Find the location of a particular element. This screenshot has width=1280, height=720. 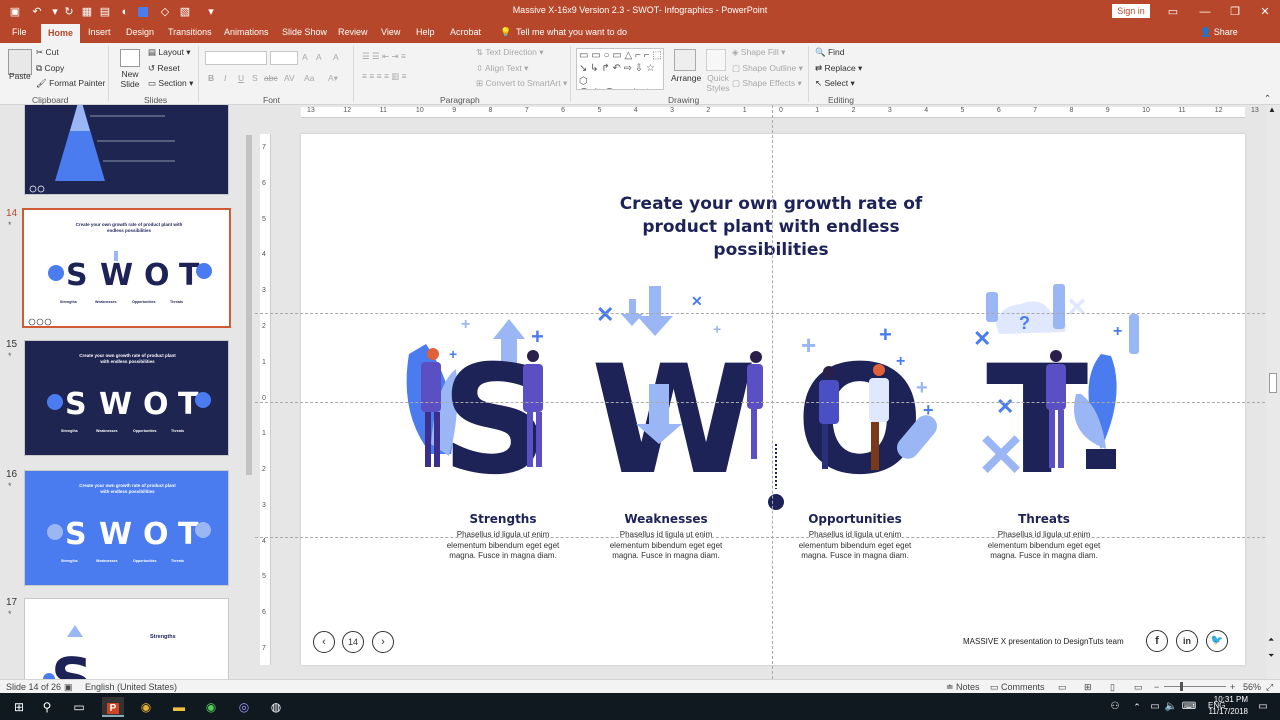

find-button: 🔍 Find is located at coordinates (830, 52).